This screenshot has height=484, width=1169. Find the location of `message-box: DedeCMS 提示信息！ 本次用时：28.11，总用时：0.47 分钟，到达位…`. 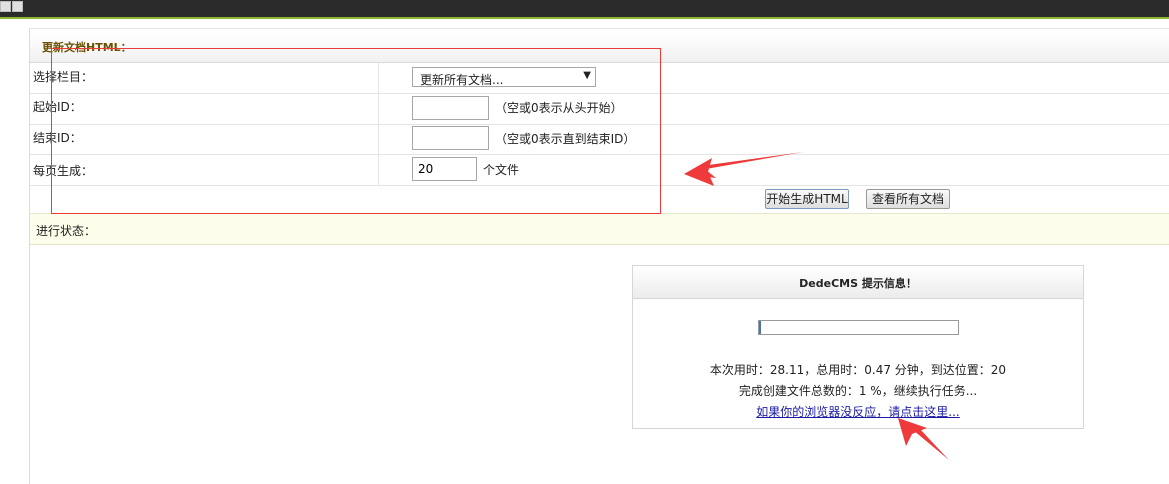

message-box: DedeCMS 提示信息！ 本次用时：28.11，总用时：0.47 分钟，到达位… is located at coordinates (858, 347).